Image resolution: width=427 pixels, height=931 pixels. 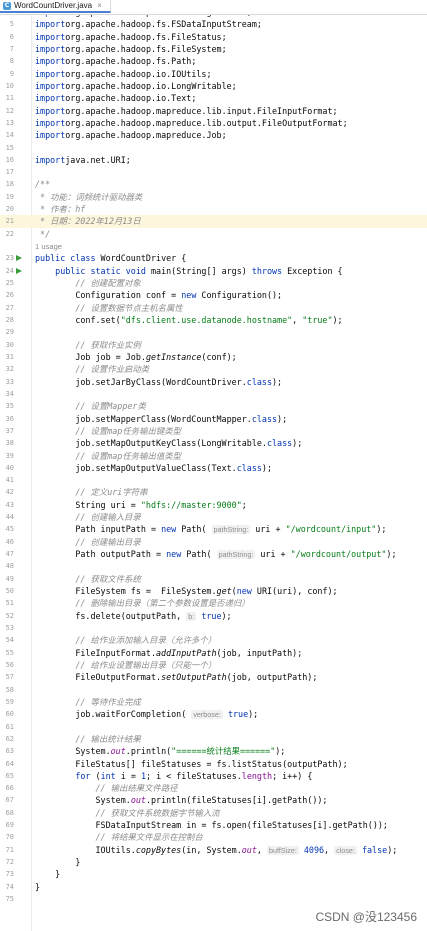 I want to click on code-line: 8 importorg.apache.hadoop.fs.Path;, so click(x=213, y=61).